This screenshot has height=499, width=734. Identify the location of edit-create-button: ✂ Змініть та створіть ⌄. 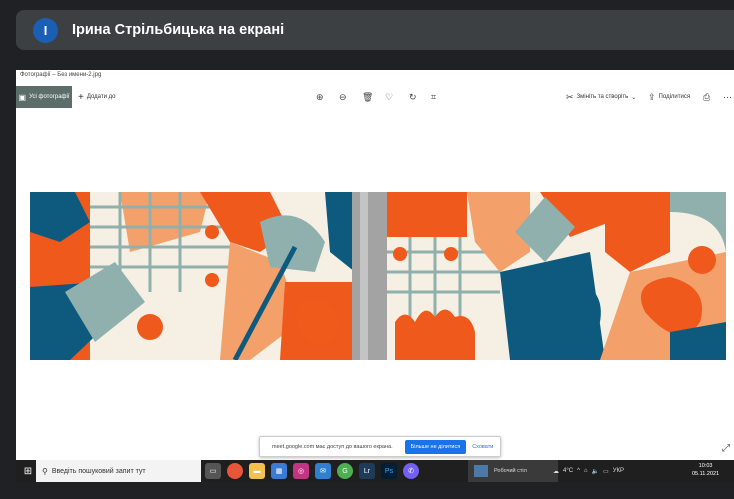
(601, 97).